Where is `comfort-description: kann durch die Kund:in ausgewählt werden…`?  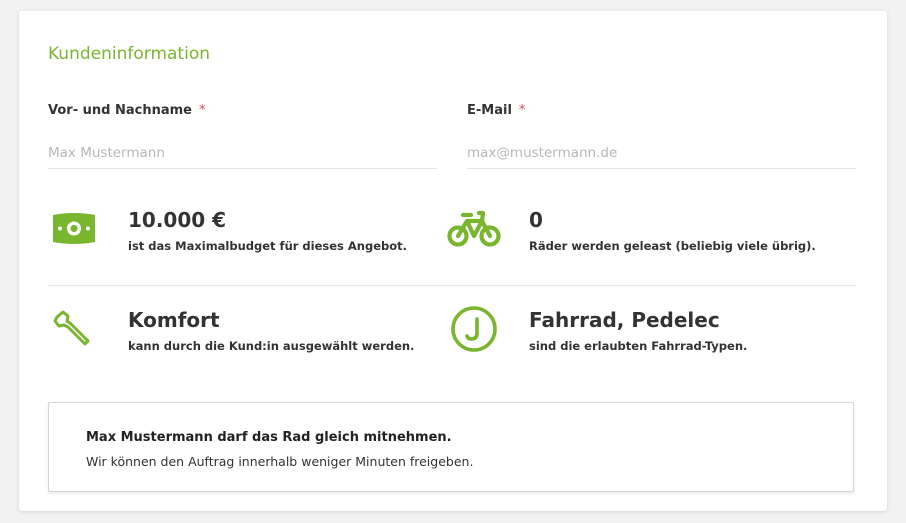 comfort-description: kann durch die Kund:in ausgewählt werden… is located at coordinates (271, 346).